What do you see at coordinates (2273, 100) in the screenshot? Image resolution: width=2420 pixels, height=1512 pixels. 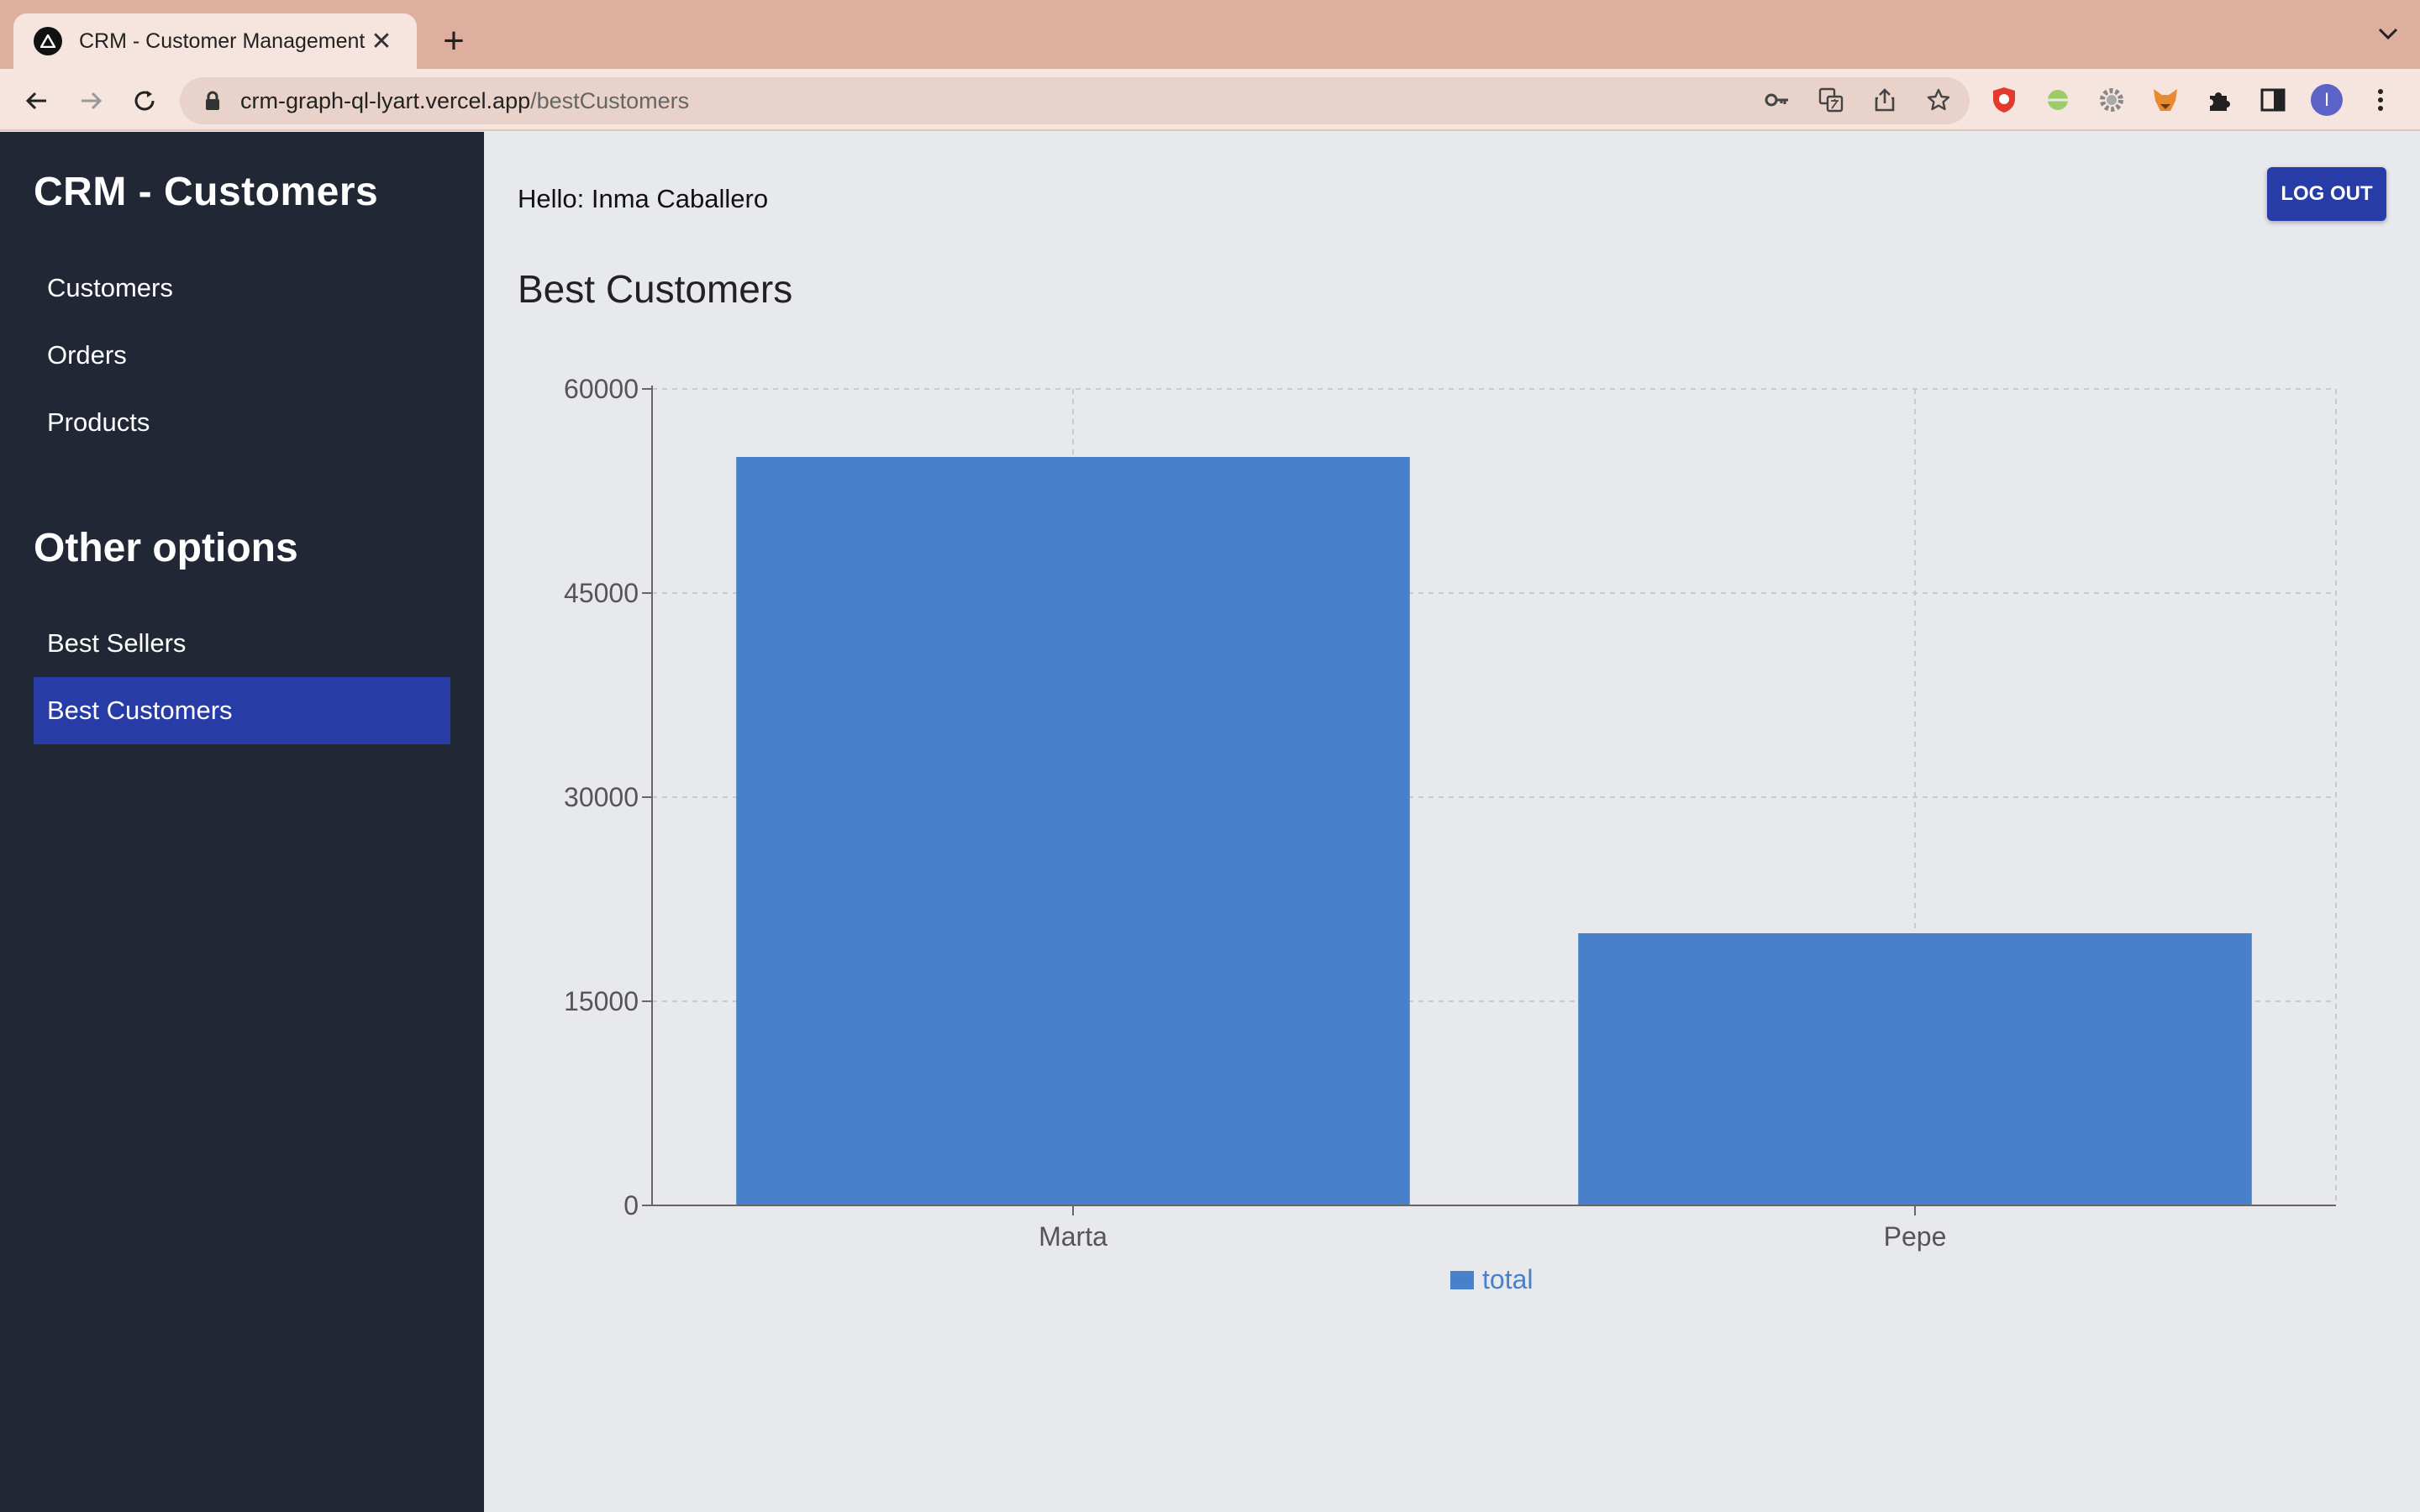 I see `side-panel-icon` at bounding box center [2273, 100].